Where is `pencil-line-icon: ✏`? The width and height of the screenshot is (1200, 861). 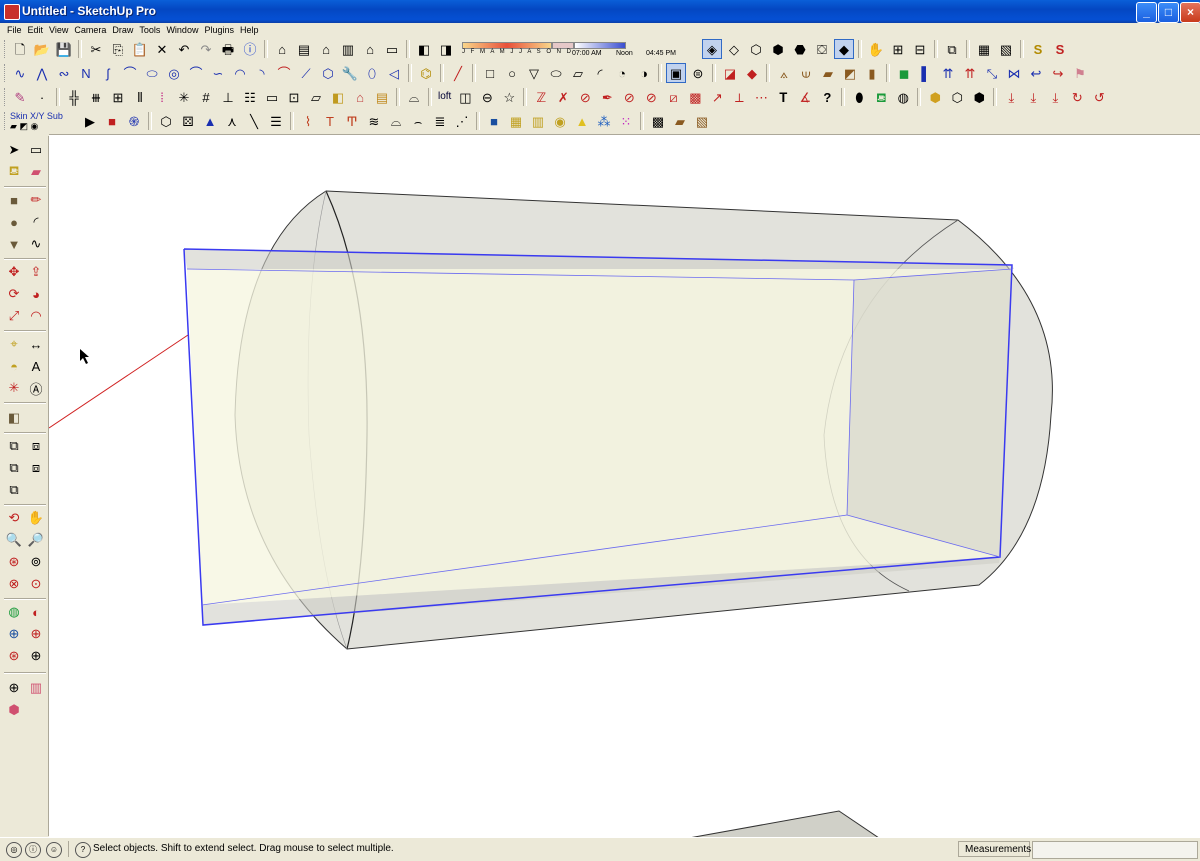
pencil-line-icon: ✏ is located at coordinates (36, 200).